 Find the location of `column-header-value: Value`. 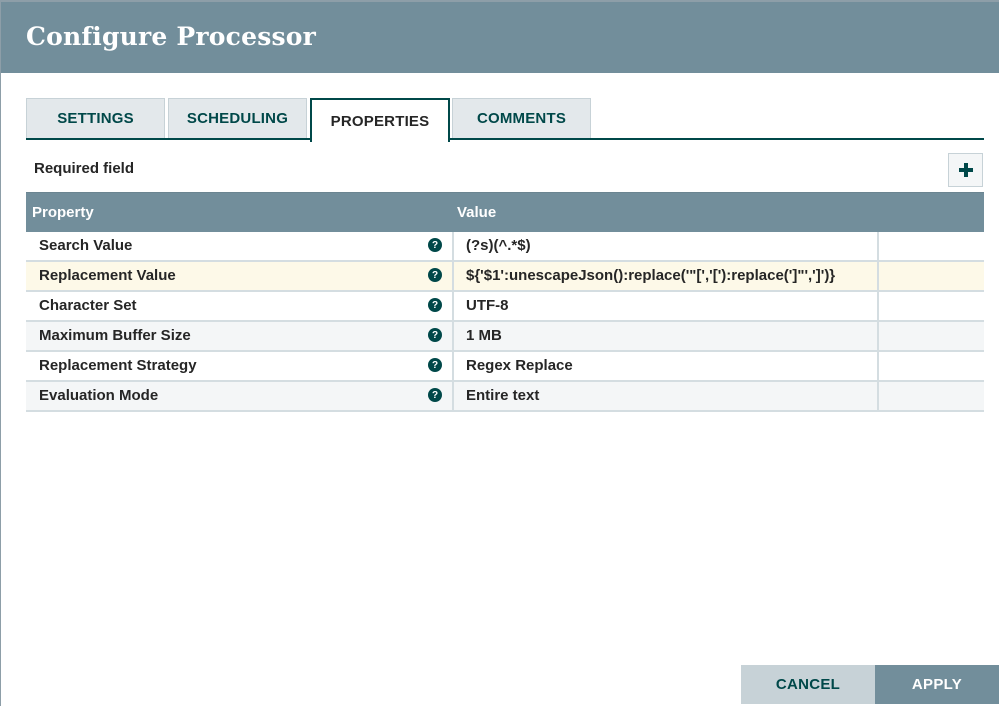

column-header-value: Value is located at coordinates (476, 212).